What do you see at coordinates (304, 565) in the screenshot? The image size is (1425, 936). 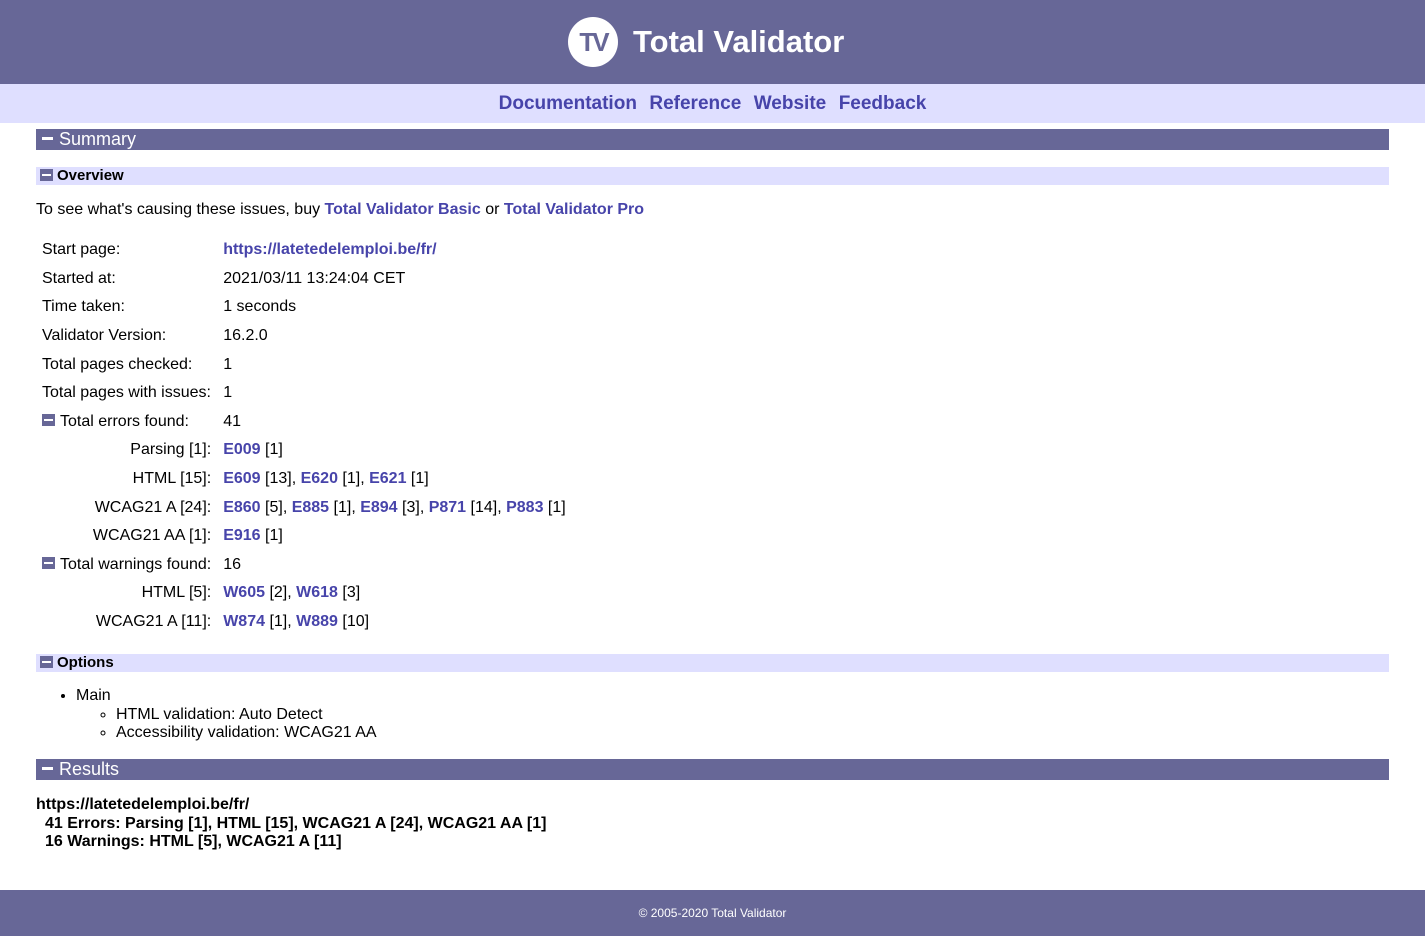 I see `warnings-total-row: Total warnings found: 16` at bounding box center [304, 565].